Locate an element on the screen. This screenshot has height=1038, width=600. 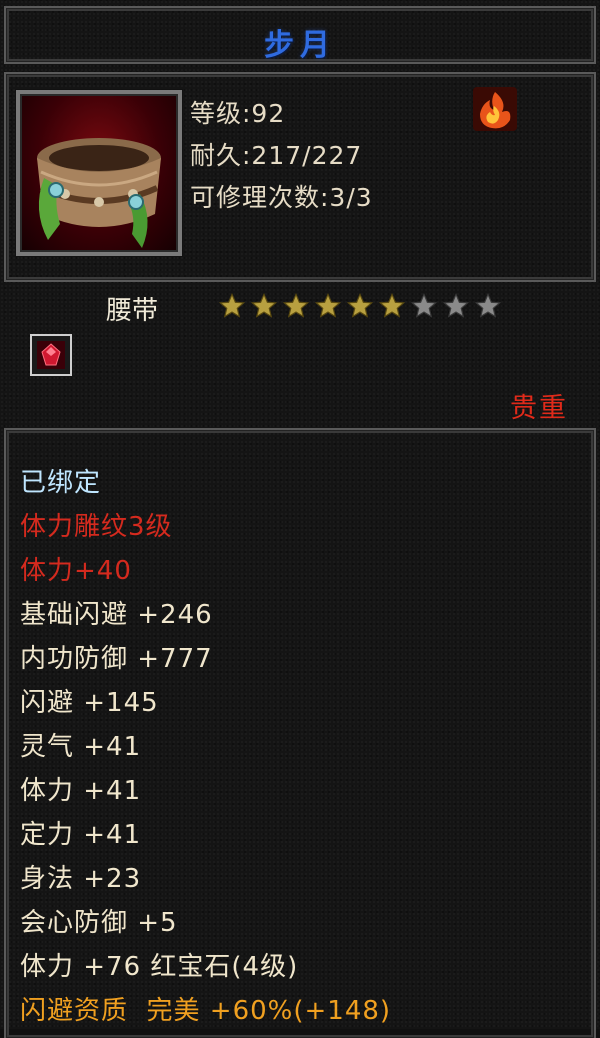
attribute-line: 定力 +41 is located at coordinates (81, 835).